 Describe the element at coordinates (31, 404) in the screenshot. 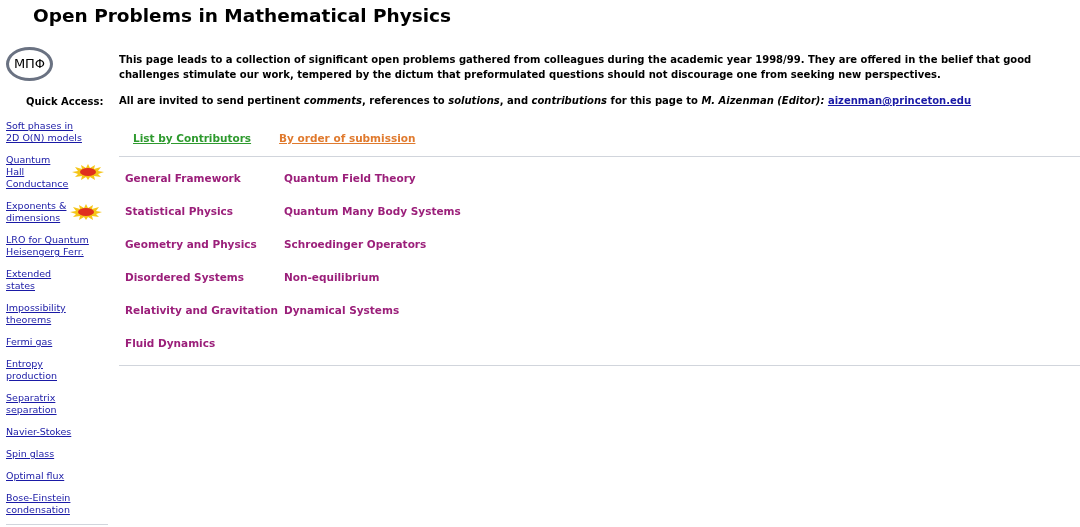

I see `quick-access-link: Separatrix separation` at that location.